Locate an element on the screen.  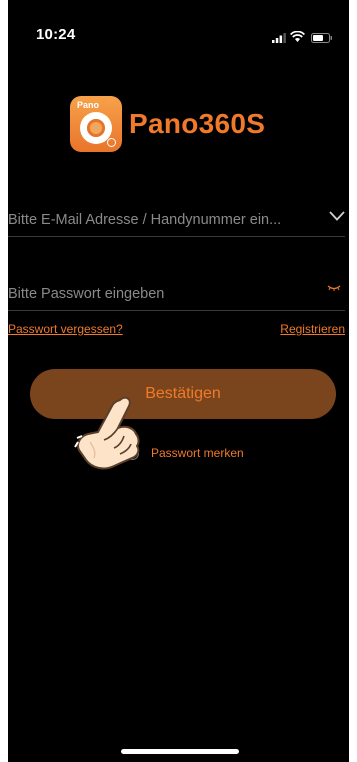
signal-icon is located at coordinates (279, 39).